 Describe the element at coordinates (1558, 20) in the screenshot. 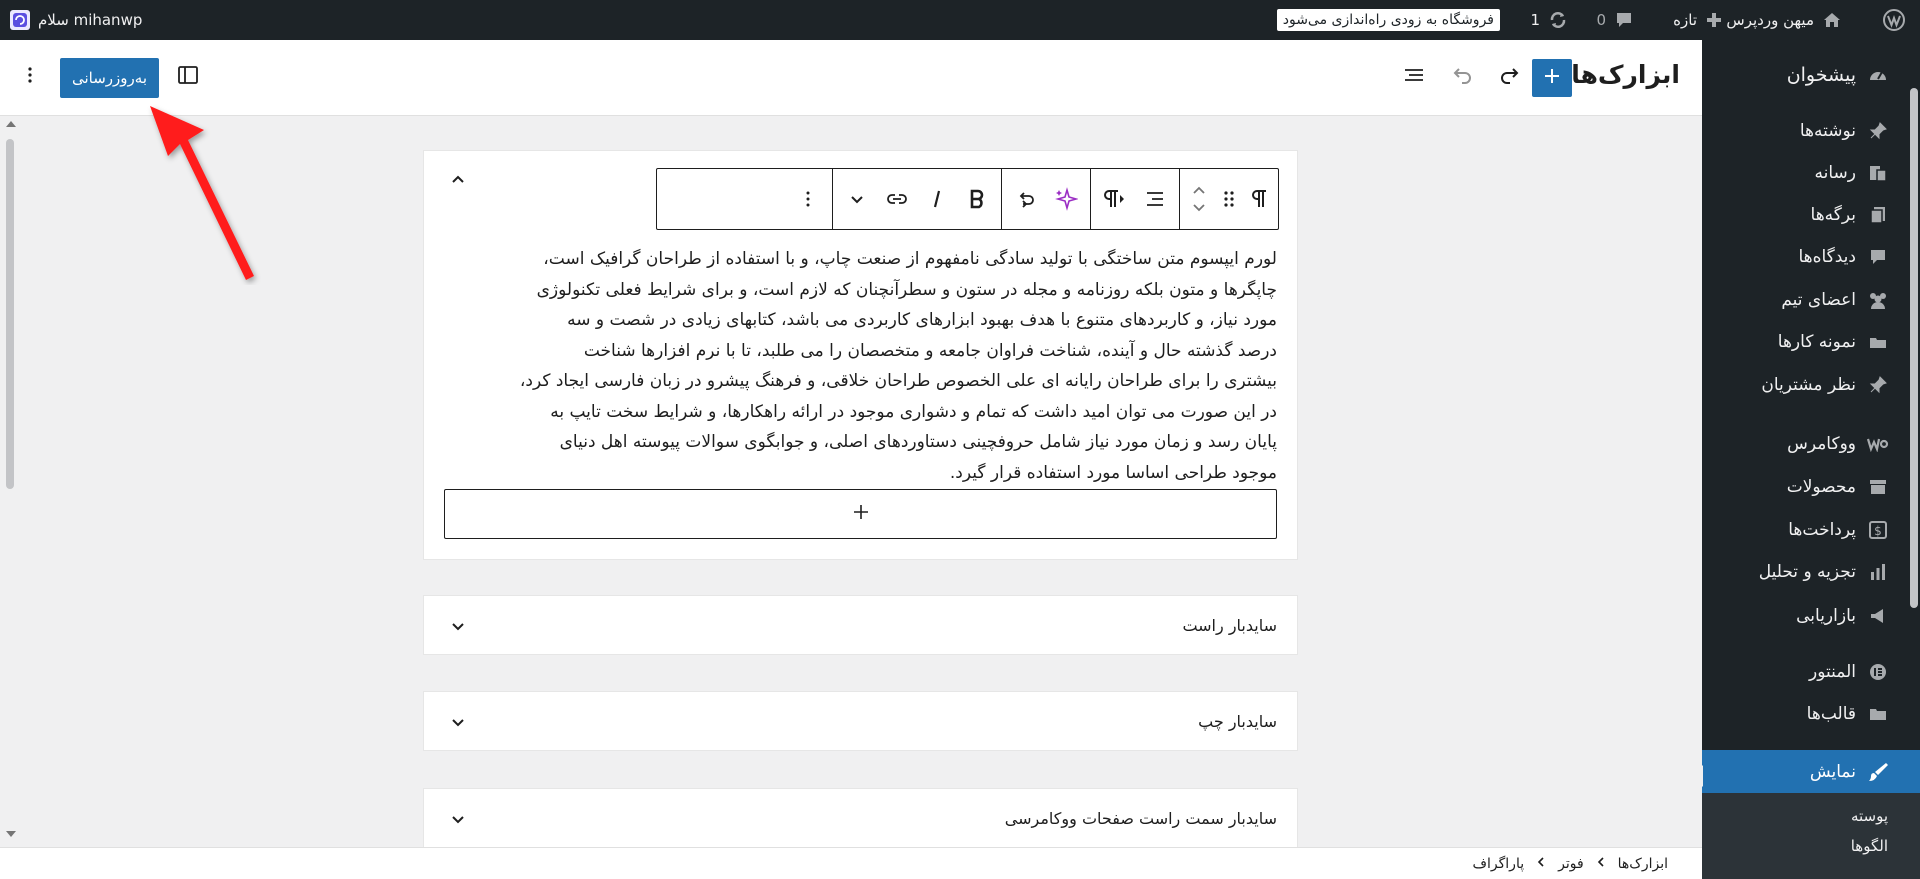

I see `refresh-icon` at that location.